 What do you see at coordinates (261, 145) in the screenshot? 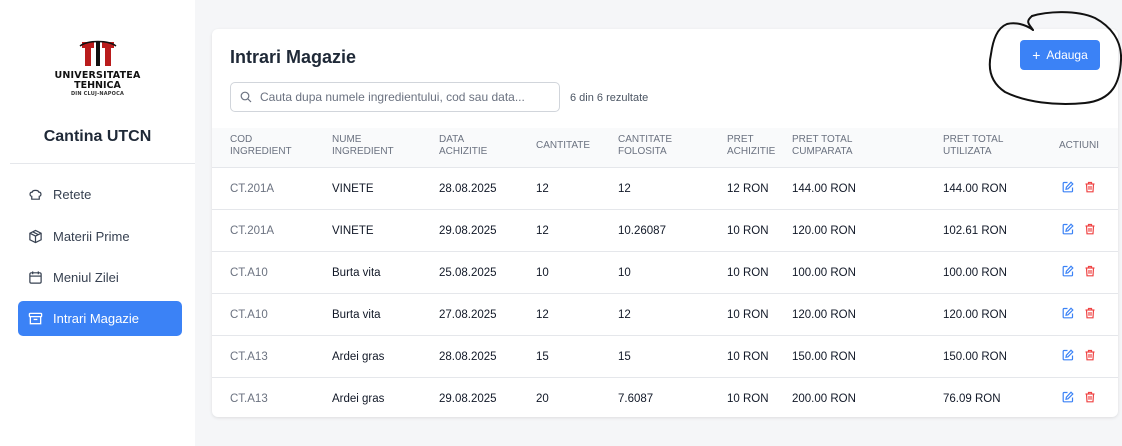
I see `column-header-cod: COD INGREDIENT` at bounding box center [261, 145].